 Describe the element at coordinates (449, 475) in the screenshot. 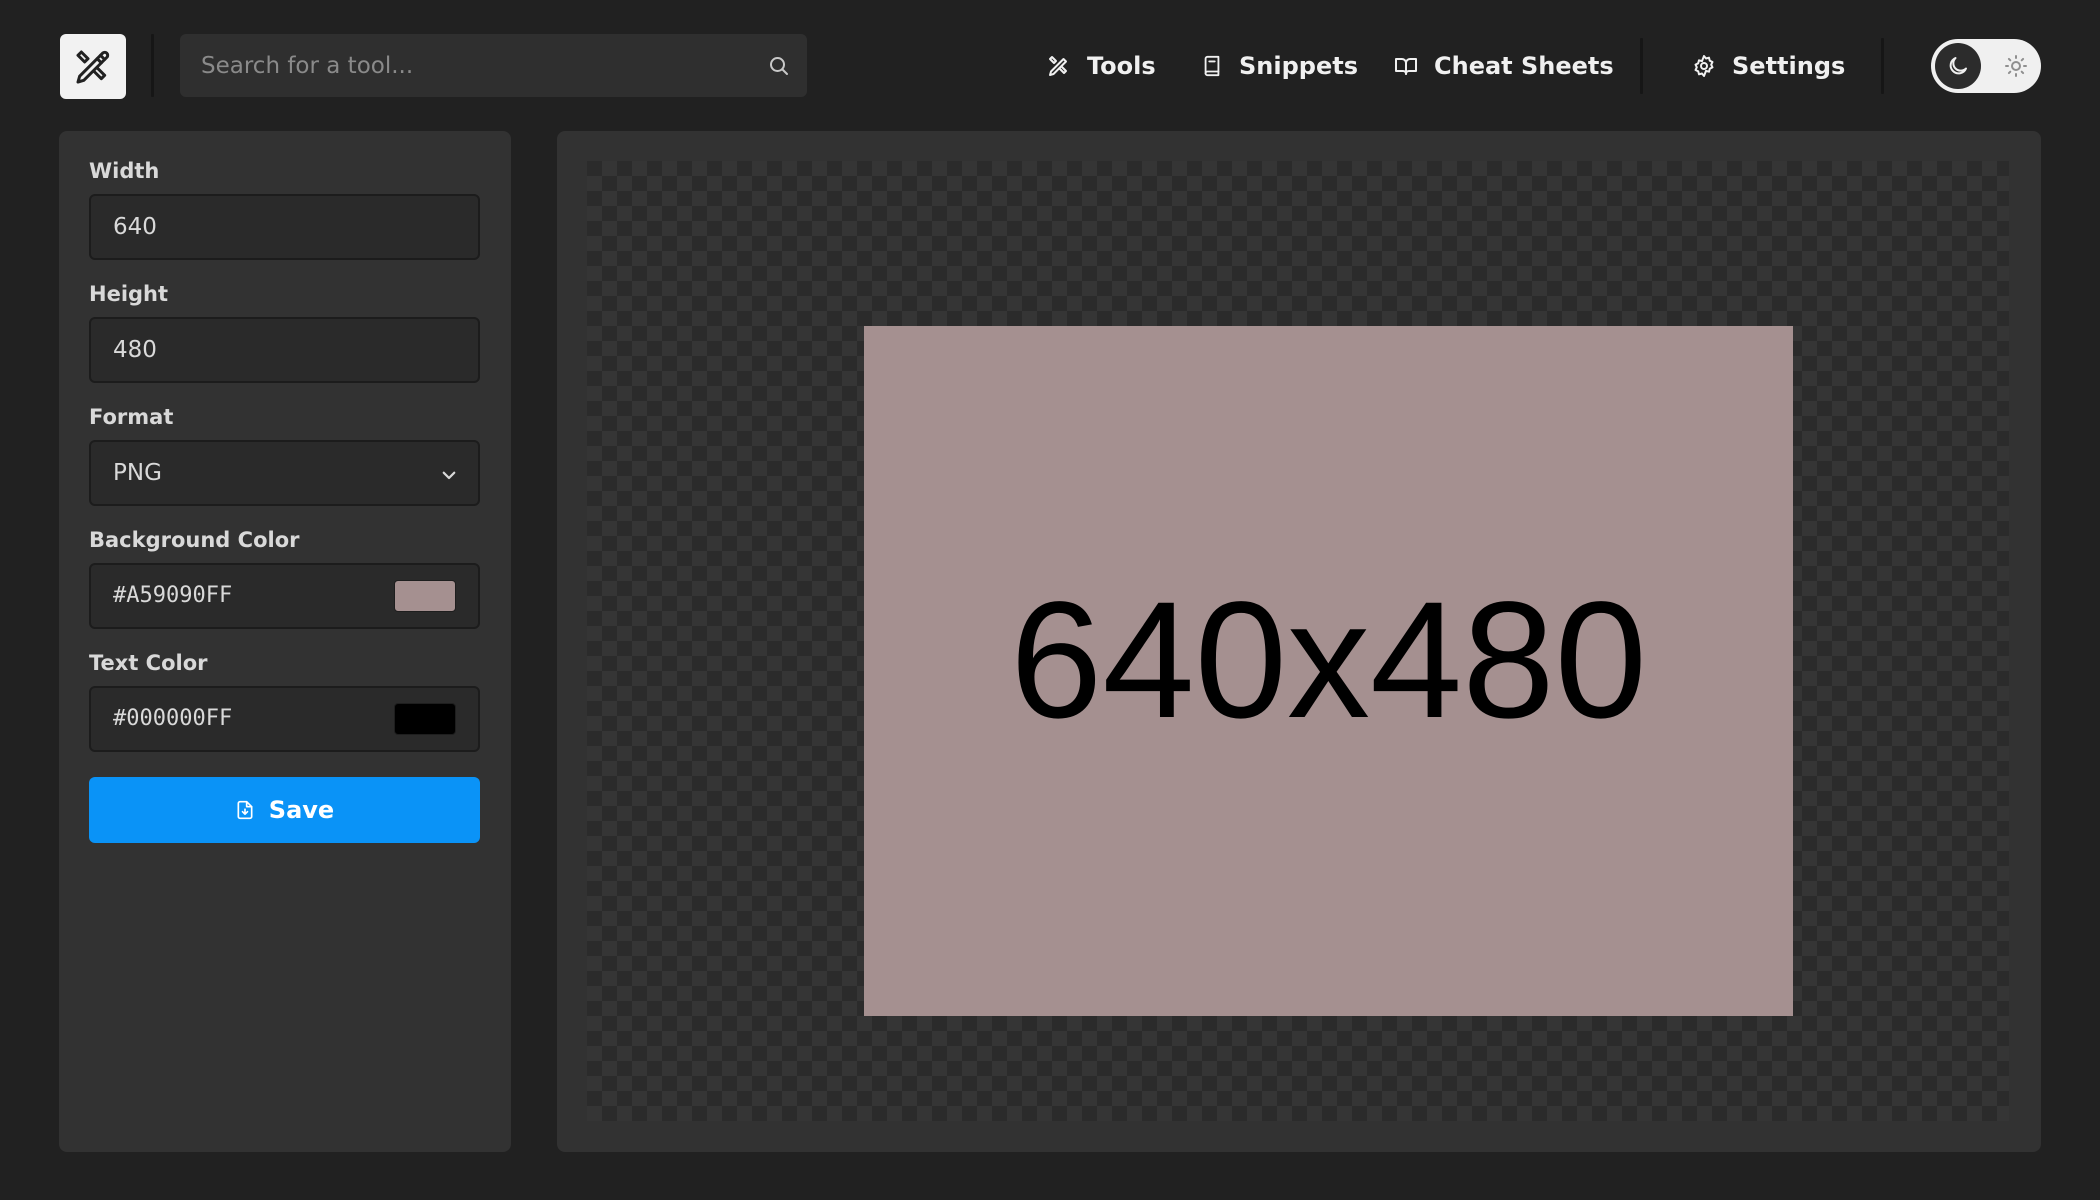

I see `chevron-down-icon` at that location.